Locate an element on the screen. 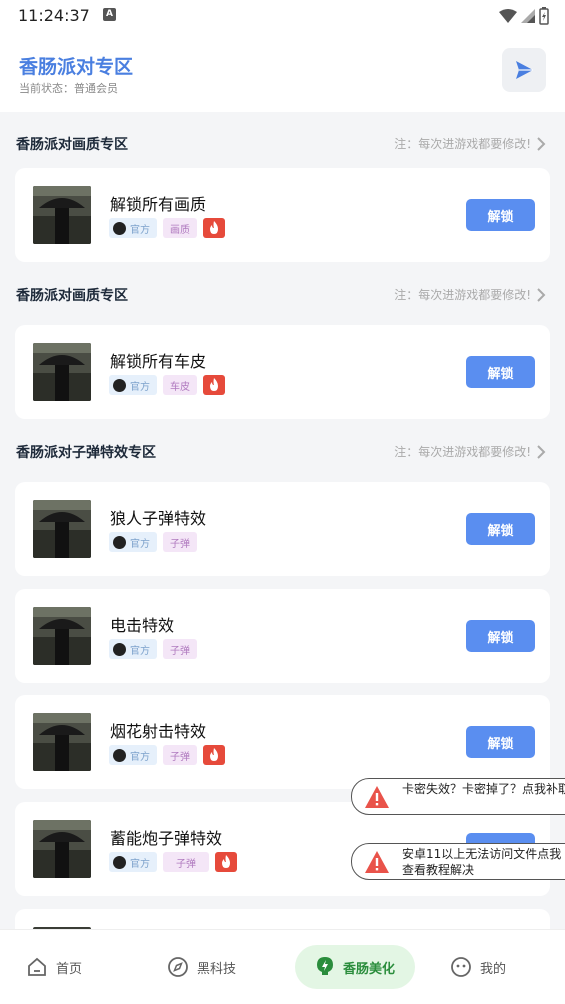  nav-label: 黑科技 is located at coordinates (217, 969).